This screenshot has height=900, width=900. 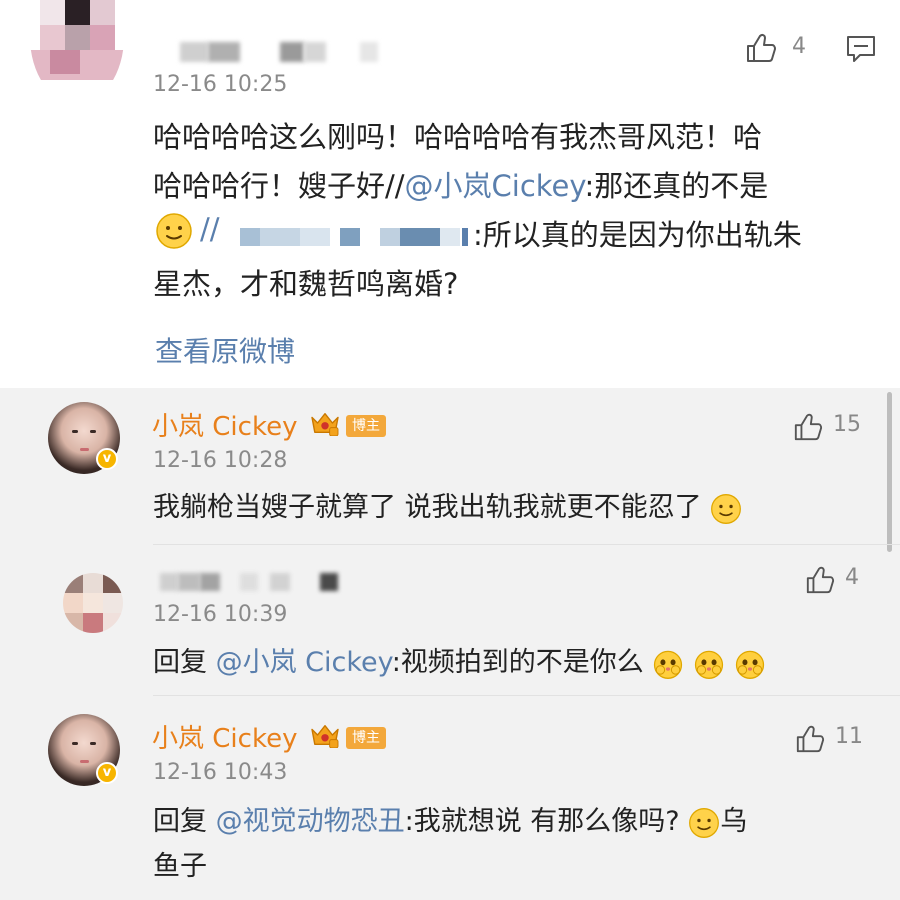 What do you see at coordinates (304, 662) in the screenshot?
I see `mention-link: @小岚 Cickey` at bounding box center [304, 662].